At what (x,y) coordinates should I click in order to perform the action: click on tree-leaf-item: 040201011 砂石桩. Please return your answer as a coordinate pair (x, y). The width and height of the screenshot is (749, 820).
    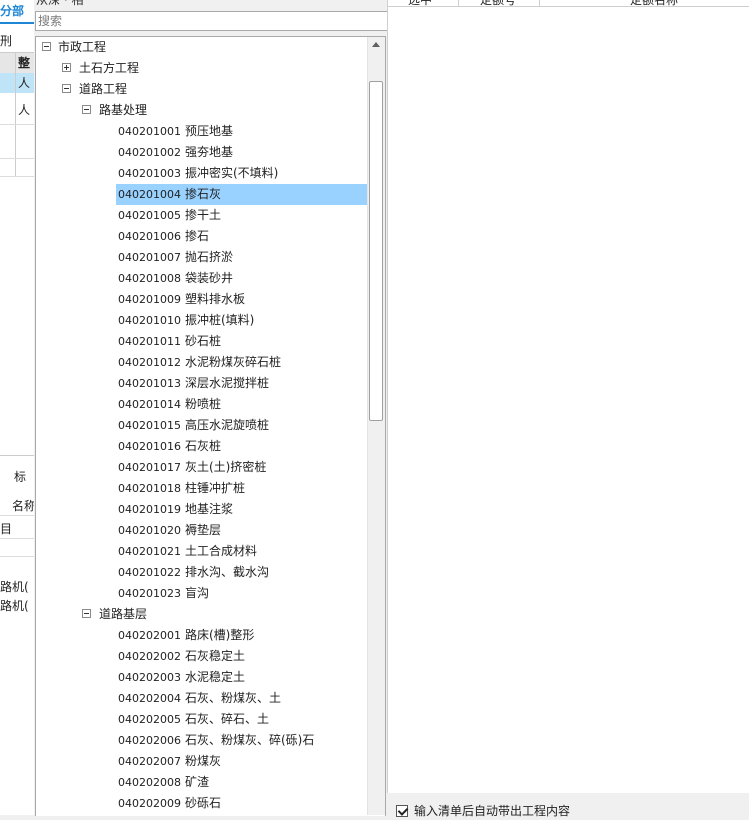
    Looking at the image, I should click on (242, 341).